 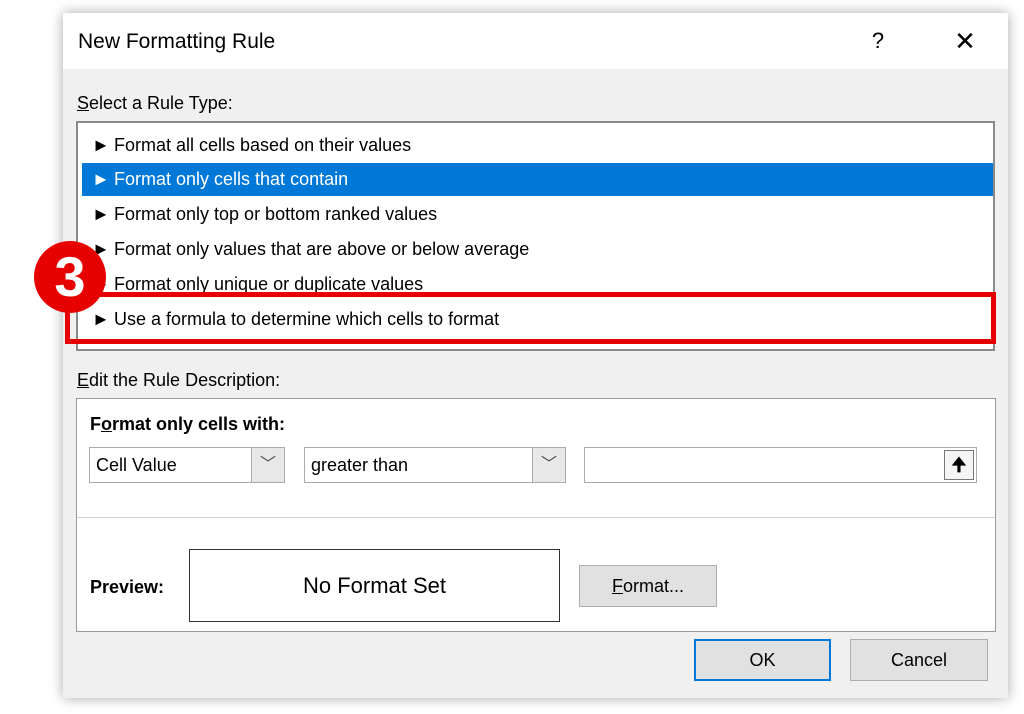 I want to click on rule-description-label: Edit the Rule Description:, so click(x=179, y=380).